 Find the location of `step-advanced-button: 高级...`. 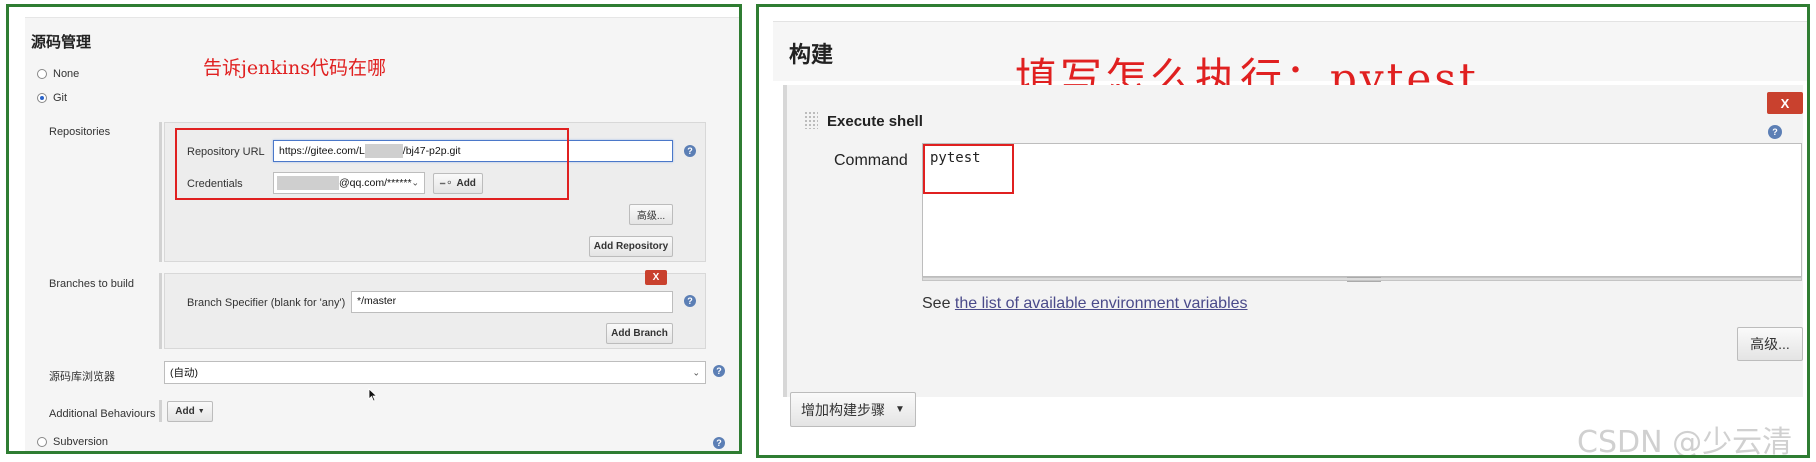

step-advanced-button: 高级... is located at coordinates (1770, 344).